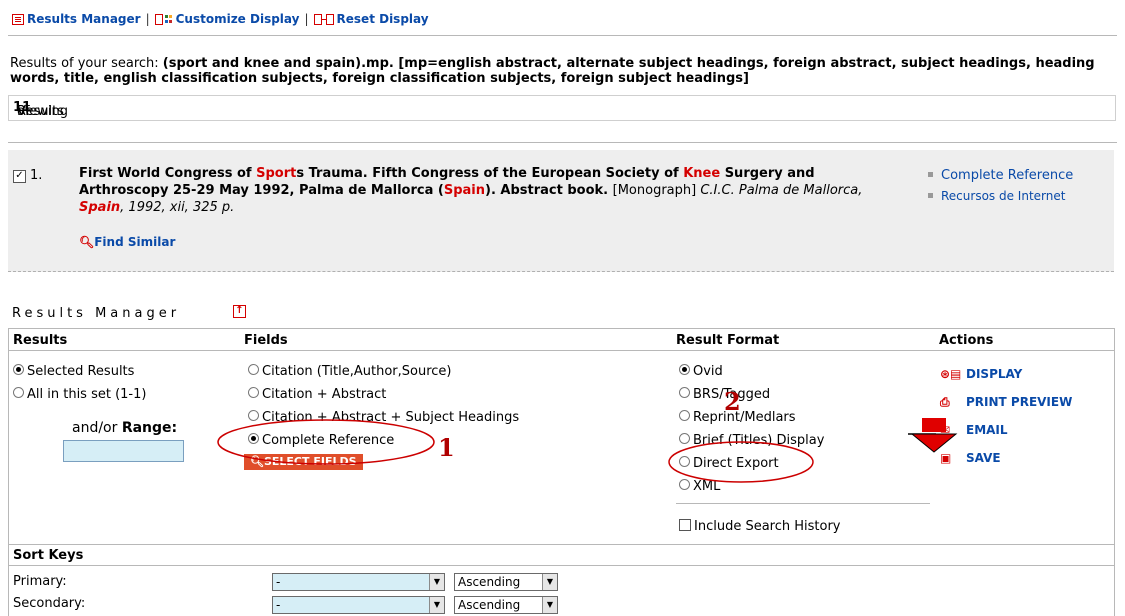  What do you see at coordinates (732, 401) in the screenshot?
I see `annotation-2: 2` at bounding box center [732, 401].